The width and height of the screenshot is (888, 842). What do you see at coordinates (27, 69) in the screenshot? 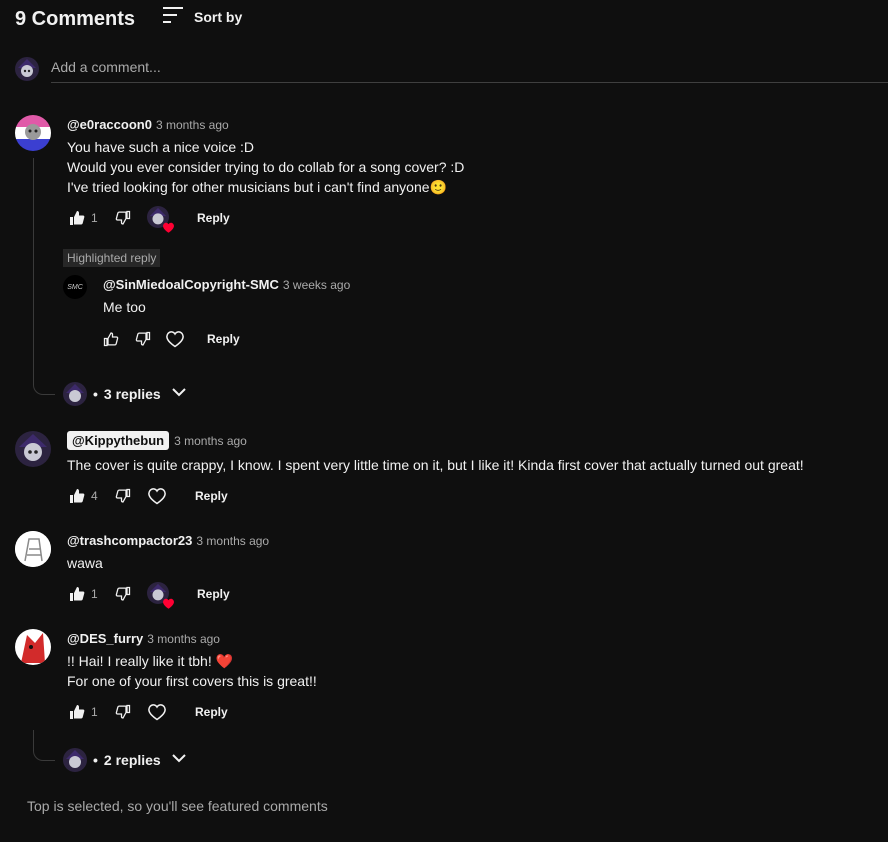
I see `current-user-avatar` at bounding box center [27, 69].